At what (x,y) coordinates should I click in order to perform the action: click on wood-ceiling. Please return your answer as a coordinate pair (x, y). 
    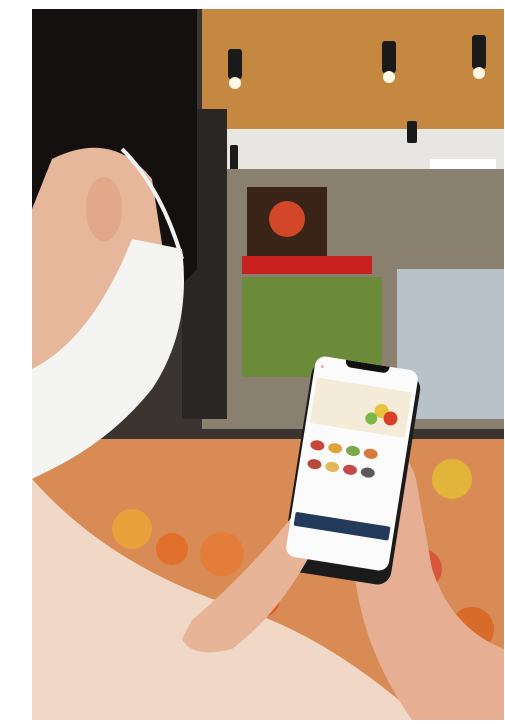
    Looking at the image, I should click on (353, 74).